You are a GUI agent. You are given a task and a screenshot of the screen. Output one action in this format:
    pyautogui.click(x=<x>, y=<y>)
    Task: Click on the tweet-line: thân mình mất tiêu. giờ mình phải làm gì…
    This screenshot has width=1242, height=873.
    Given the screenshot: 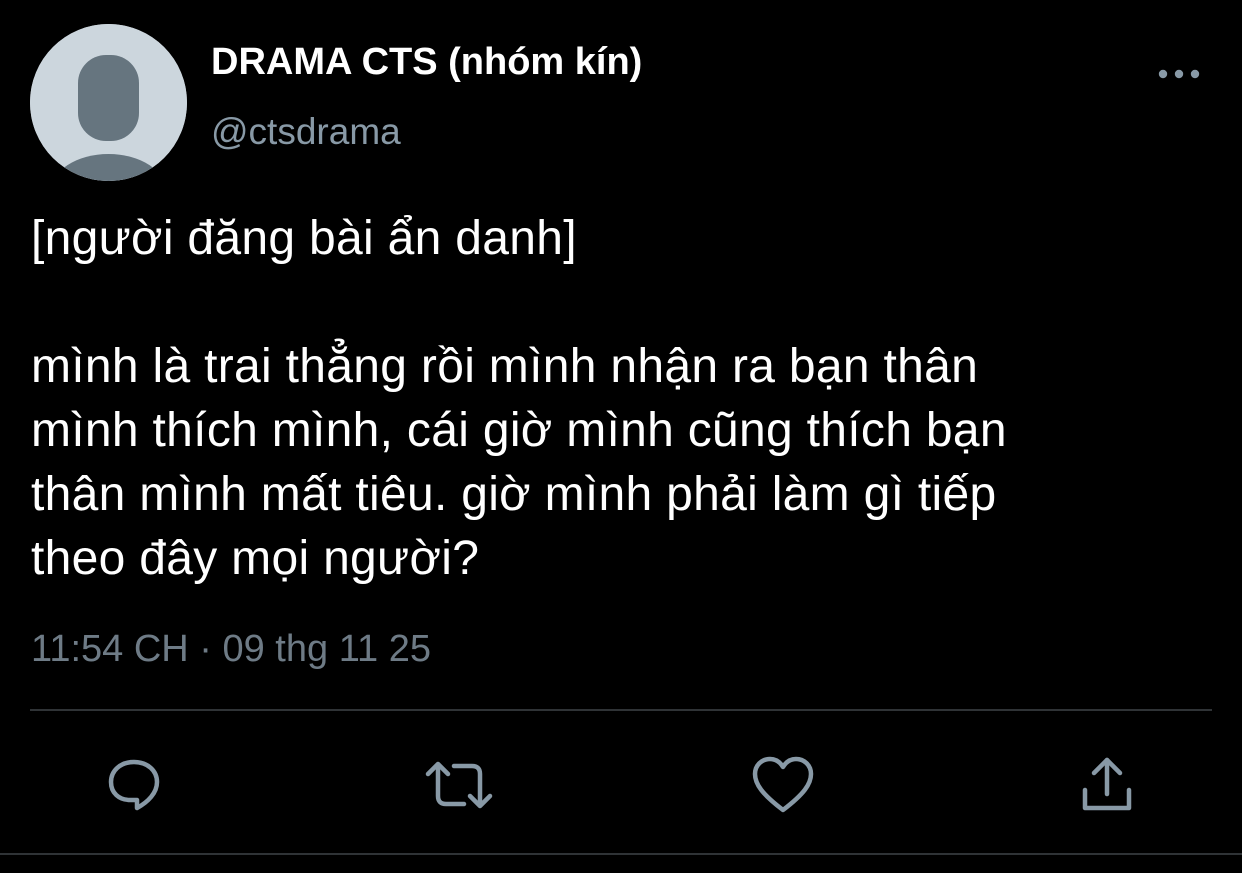 What is the action you would take?
    pyautogui.click(x=514, y=494)
    